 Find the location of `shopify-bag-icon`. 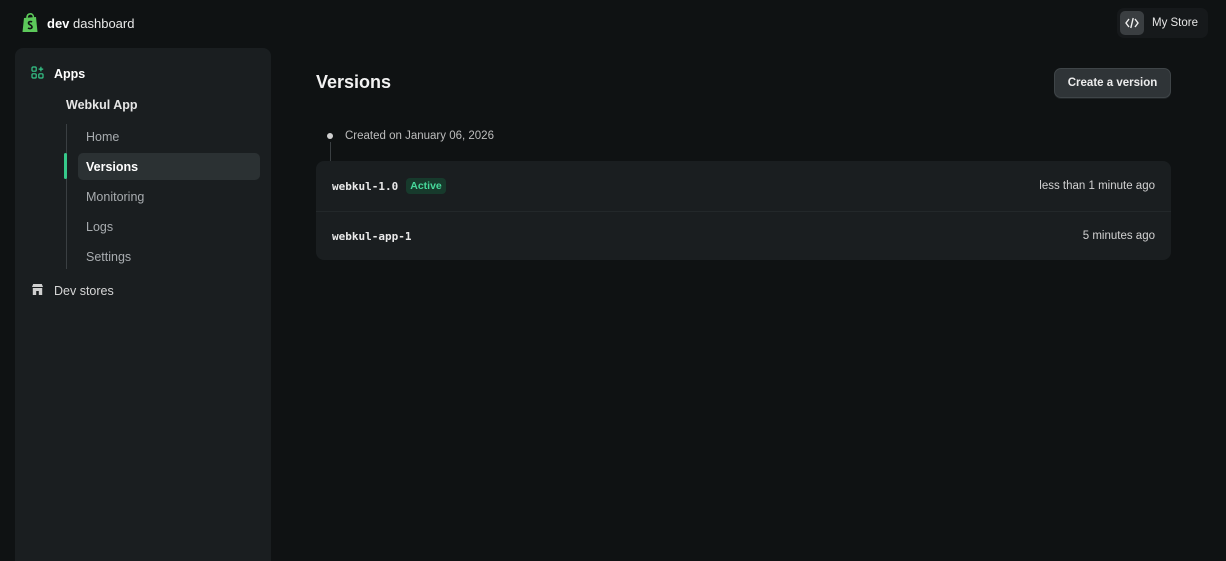

shopify-bag-icon is located at coordinates (30, 23).